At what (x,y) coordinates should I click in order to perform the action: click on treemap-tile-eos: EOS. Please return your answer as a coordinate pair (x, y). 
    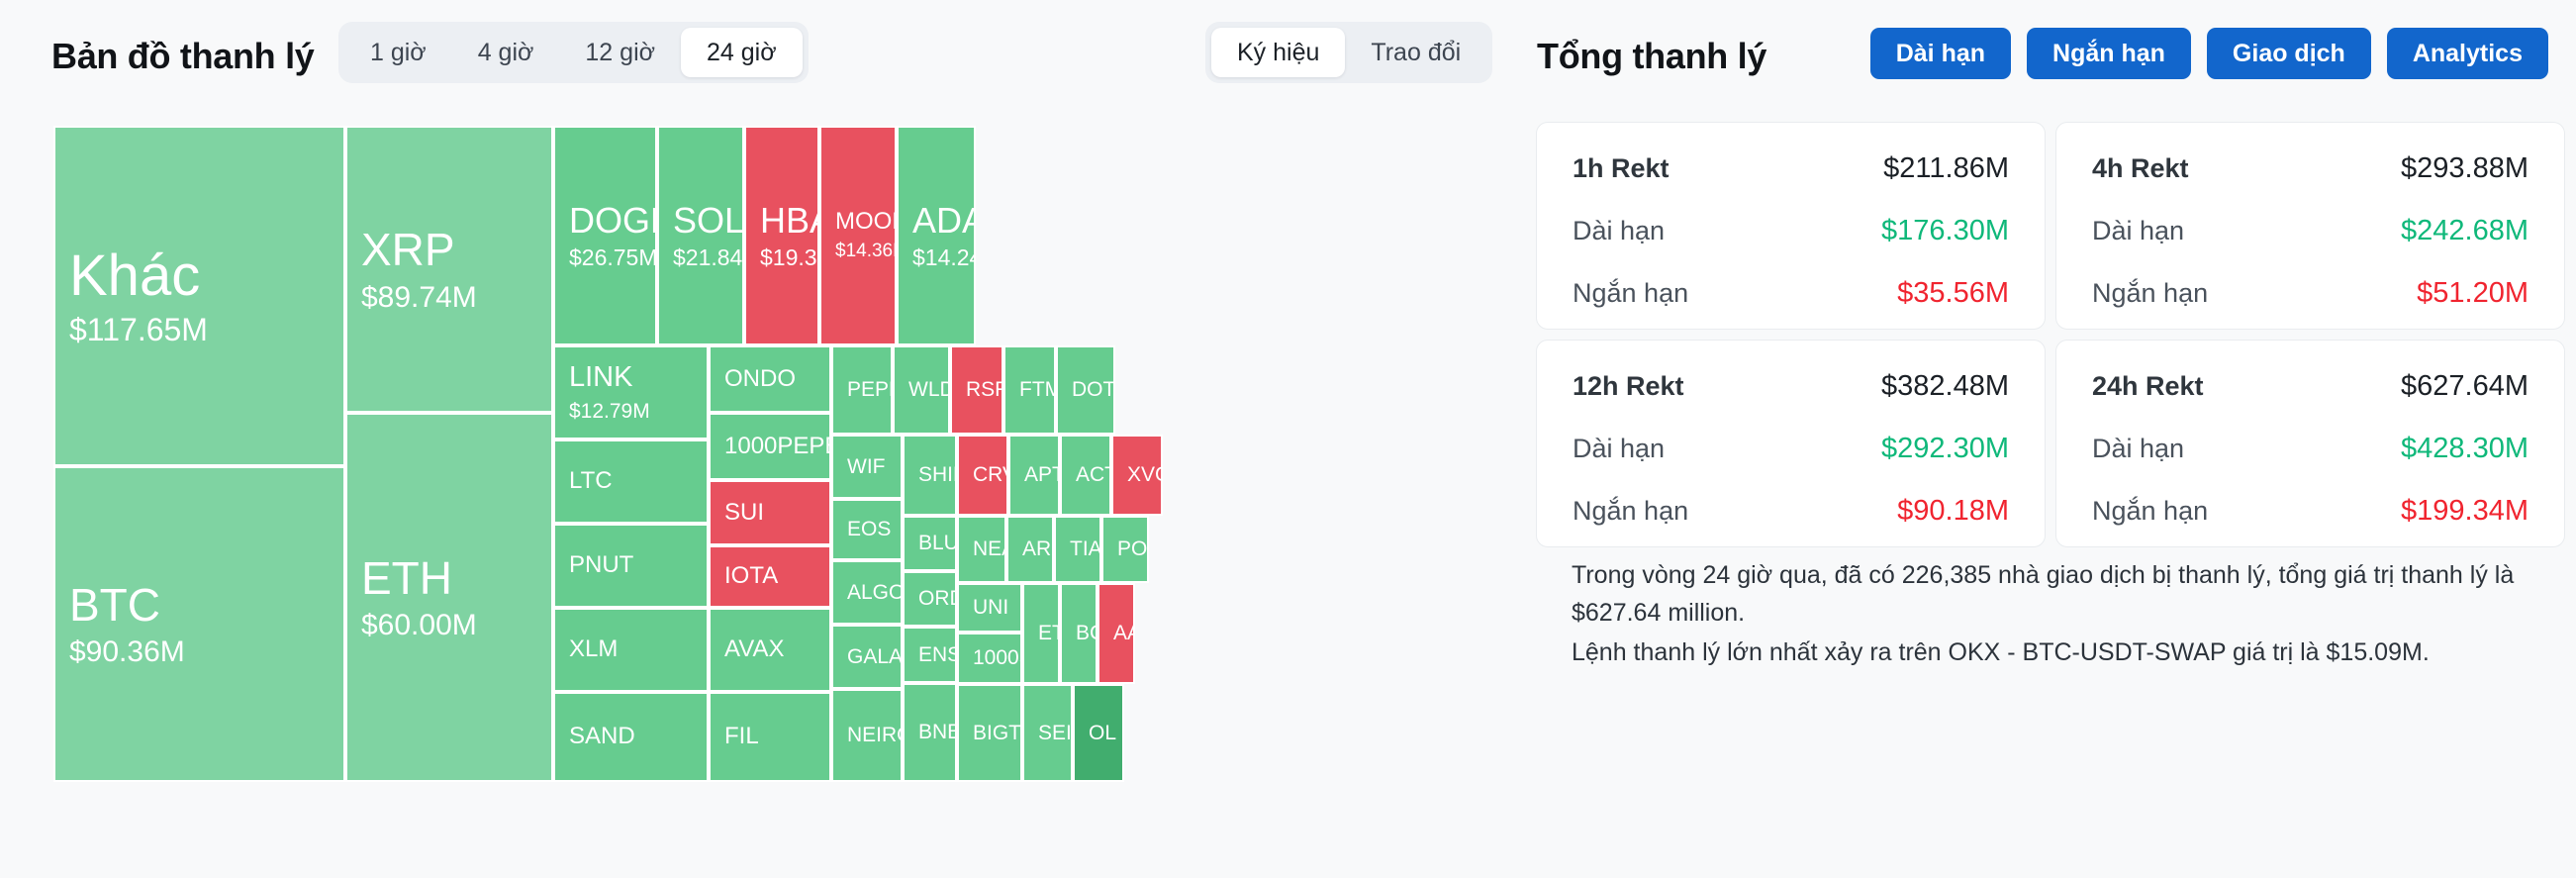
    Looking at the image, I should click on (867, 529).